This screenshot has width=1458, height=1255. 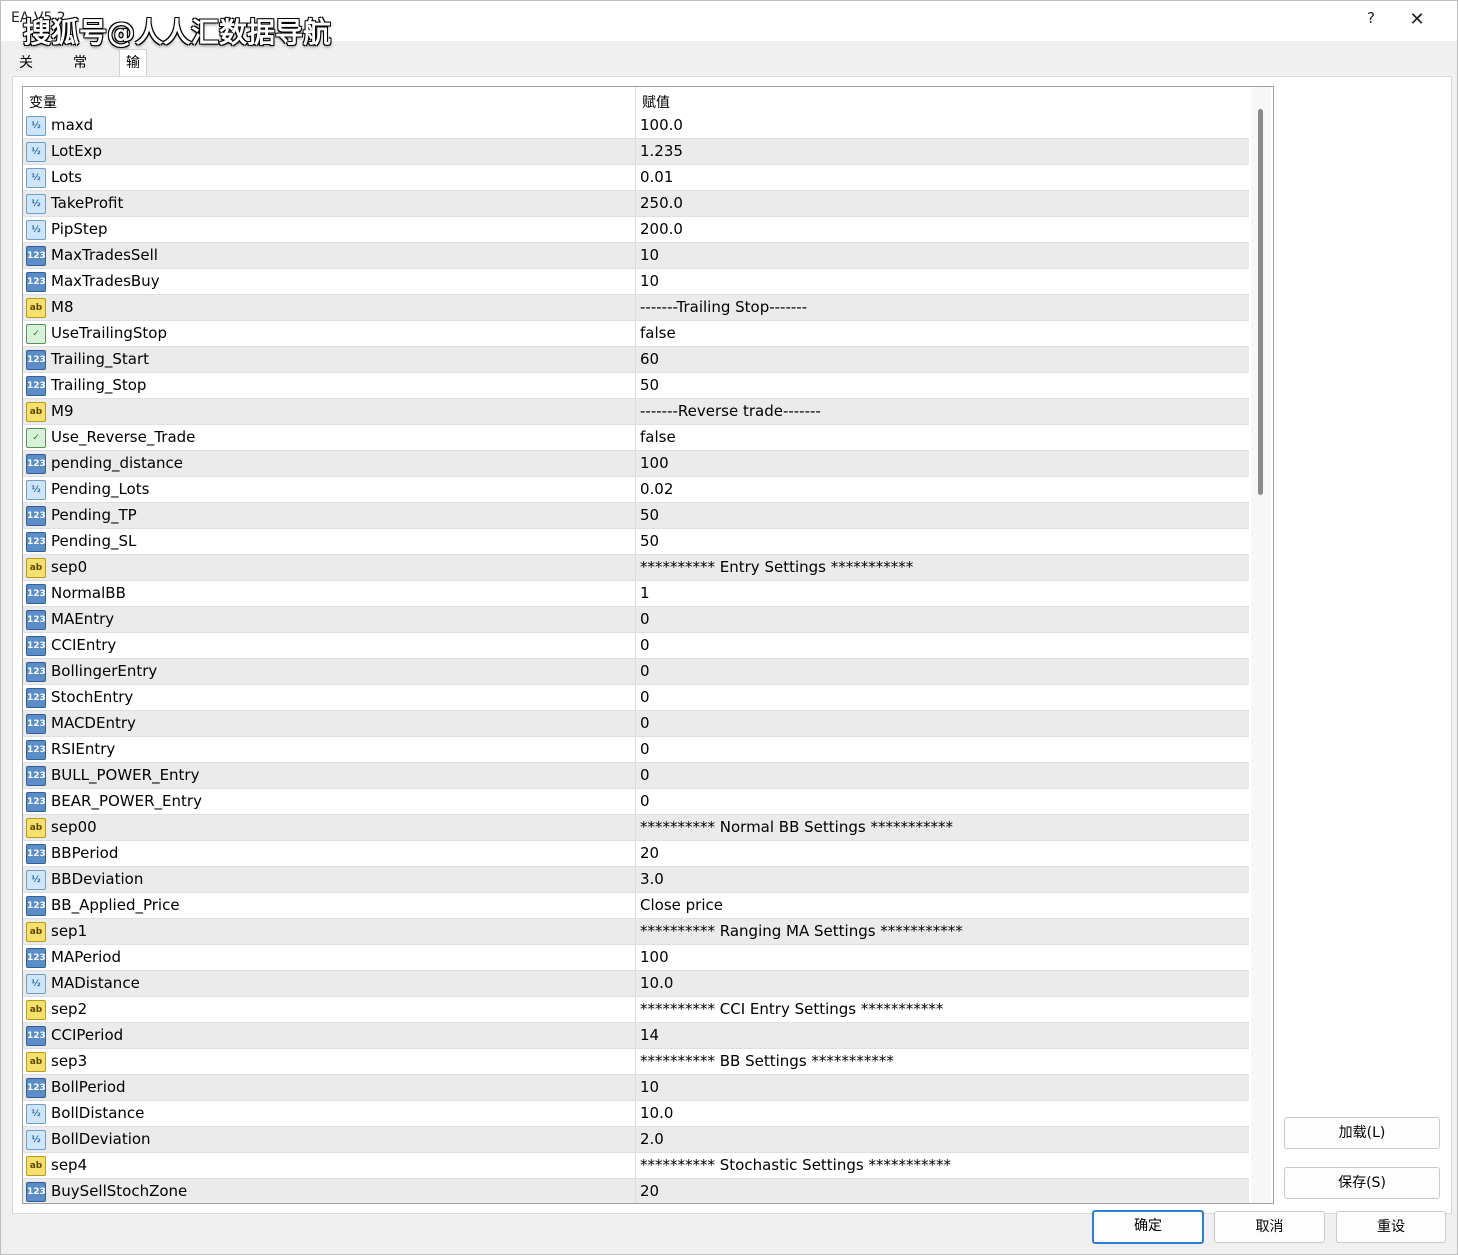 What do you see at coordinates (1362, 1183) in the screenshot?
I see `save-button: 保存(S)` at bounding box center [1362, 1183].